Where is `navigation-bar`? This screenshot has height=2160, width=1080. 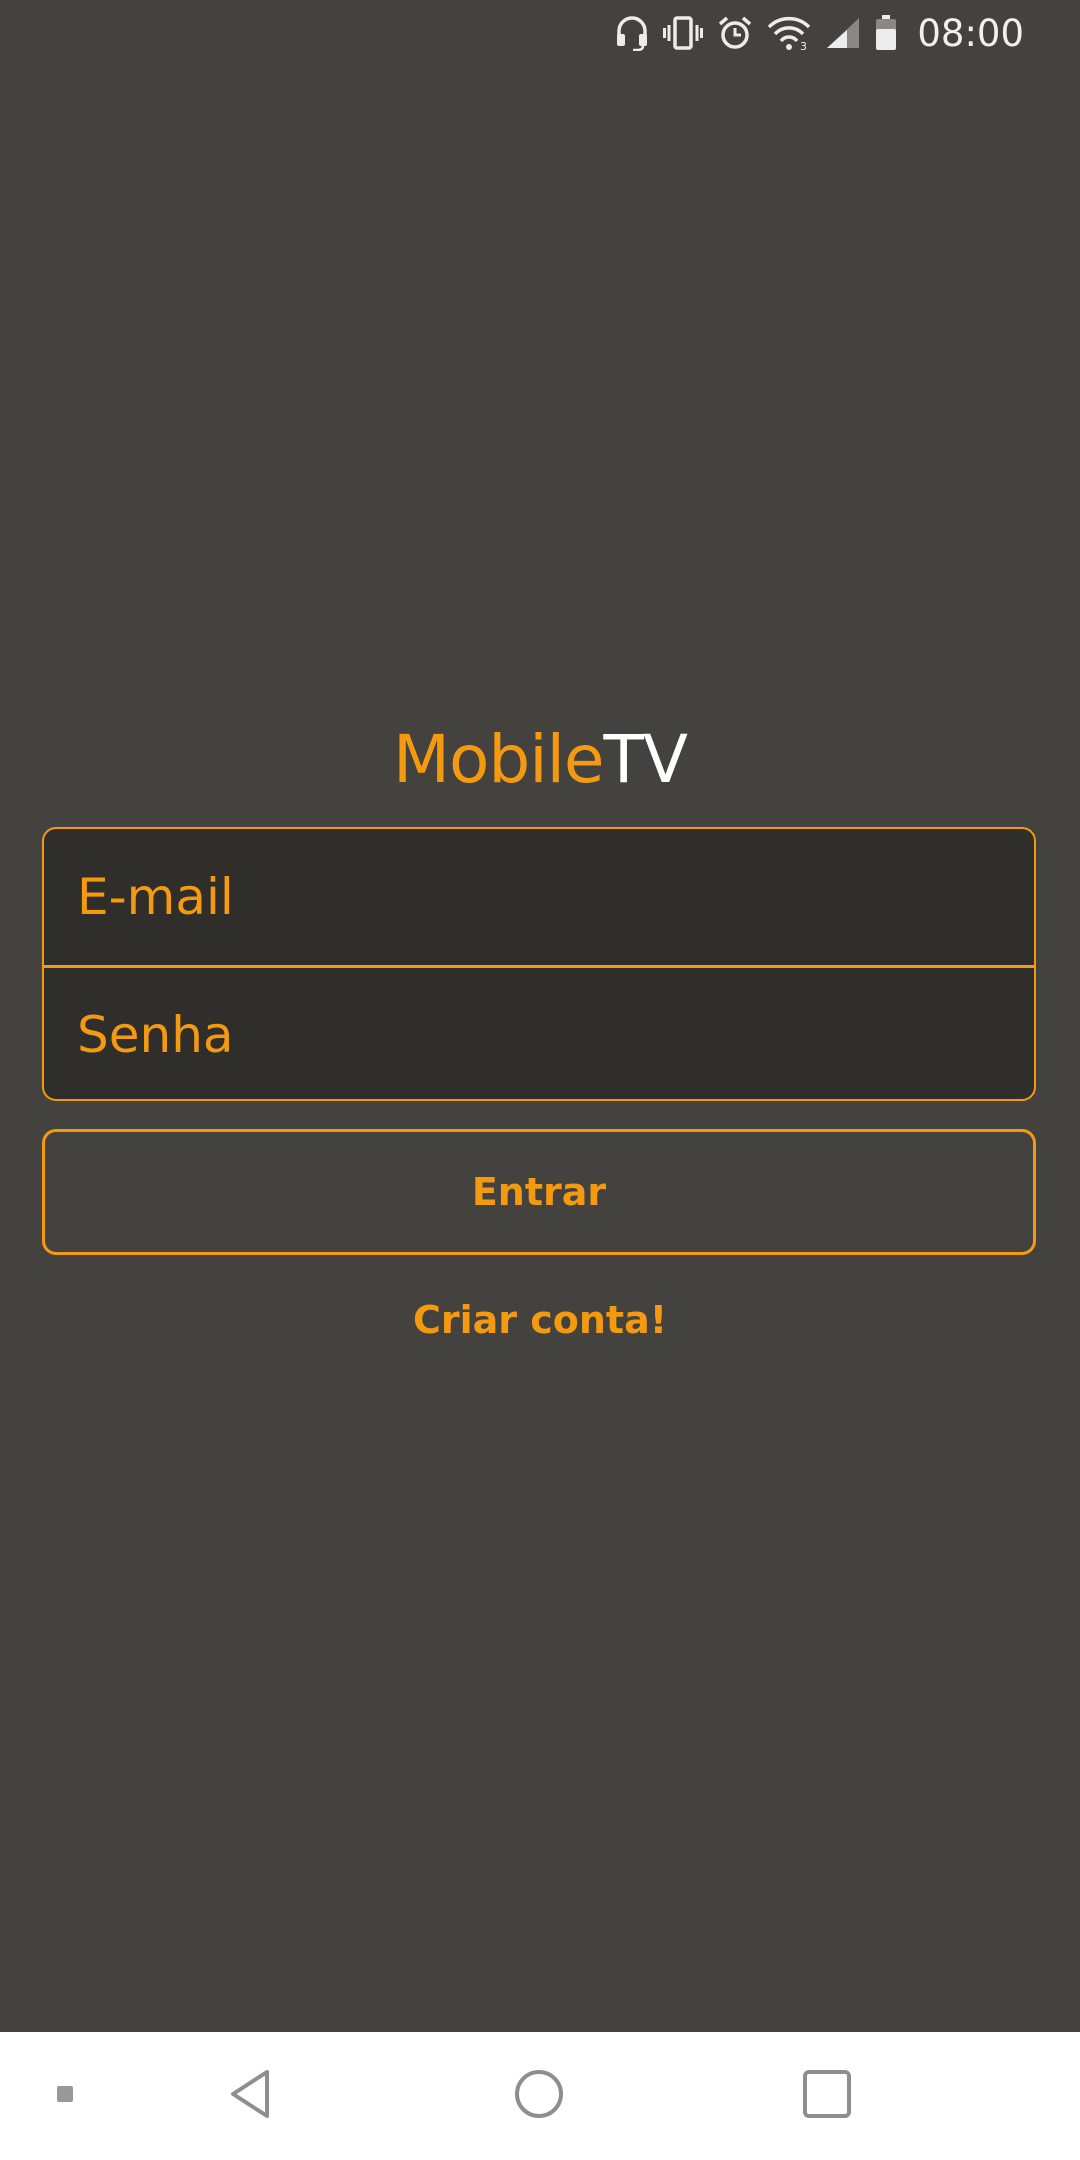
navigation-bar is located at coordinates (540, 2096).